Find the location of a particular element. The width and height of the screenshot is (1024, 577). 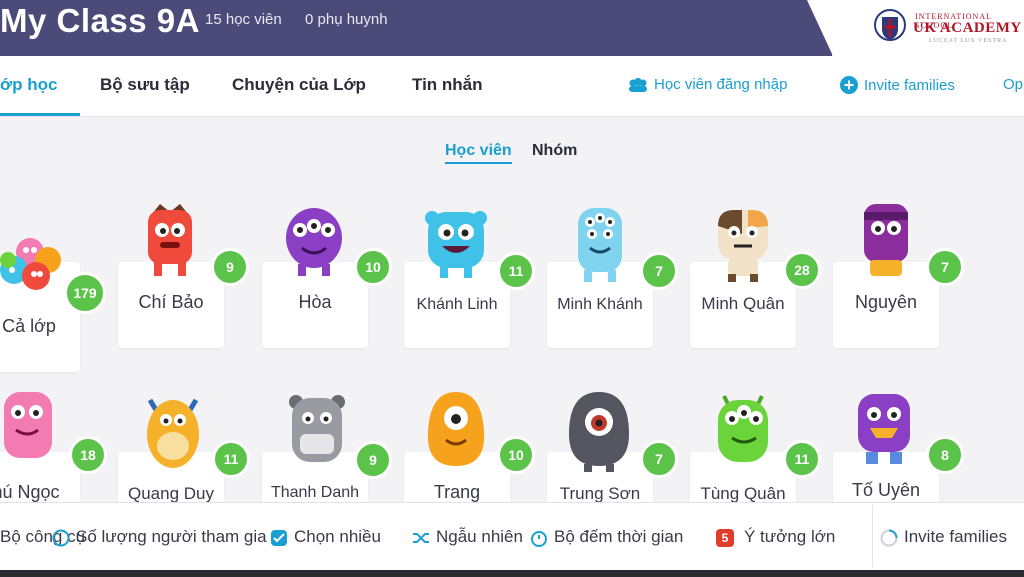

multi-select-label: Chọn nhiều is located at coordinates (337, 536).